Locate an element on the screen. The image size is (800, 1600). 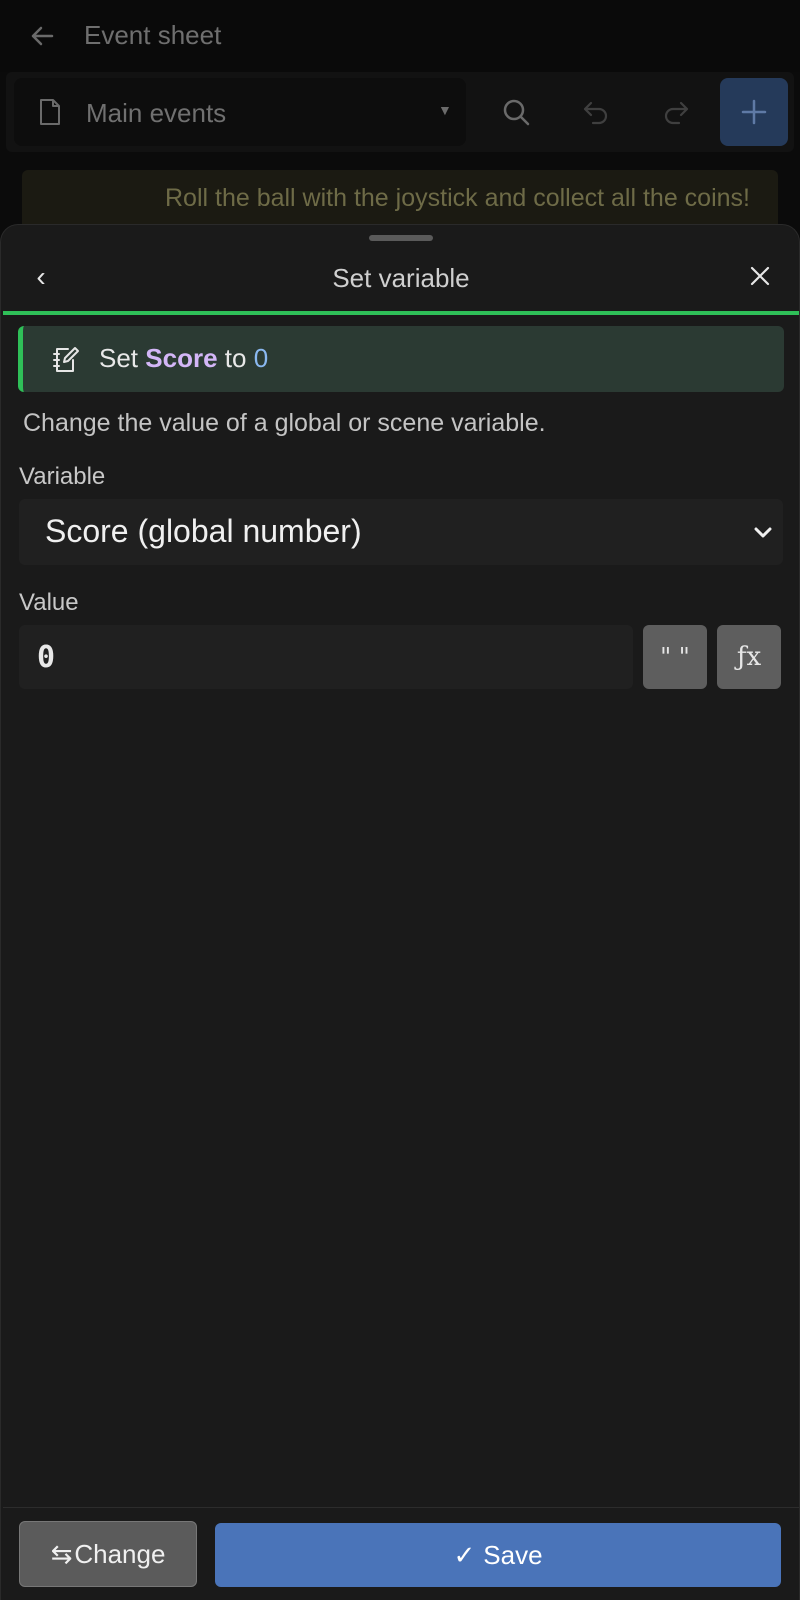
redo-button is located at coordinates (676, 112).